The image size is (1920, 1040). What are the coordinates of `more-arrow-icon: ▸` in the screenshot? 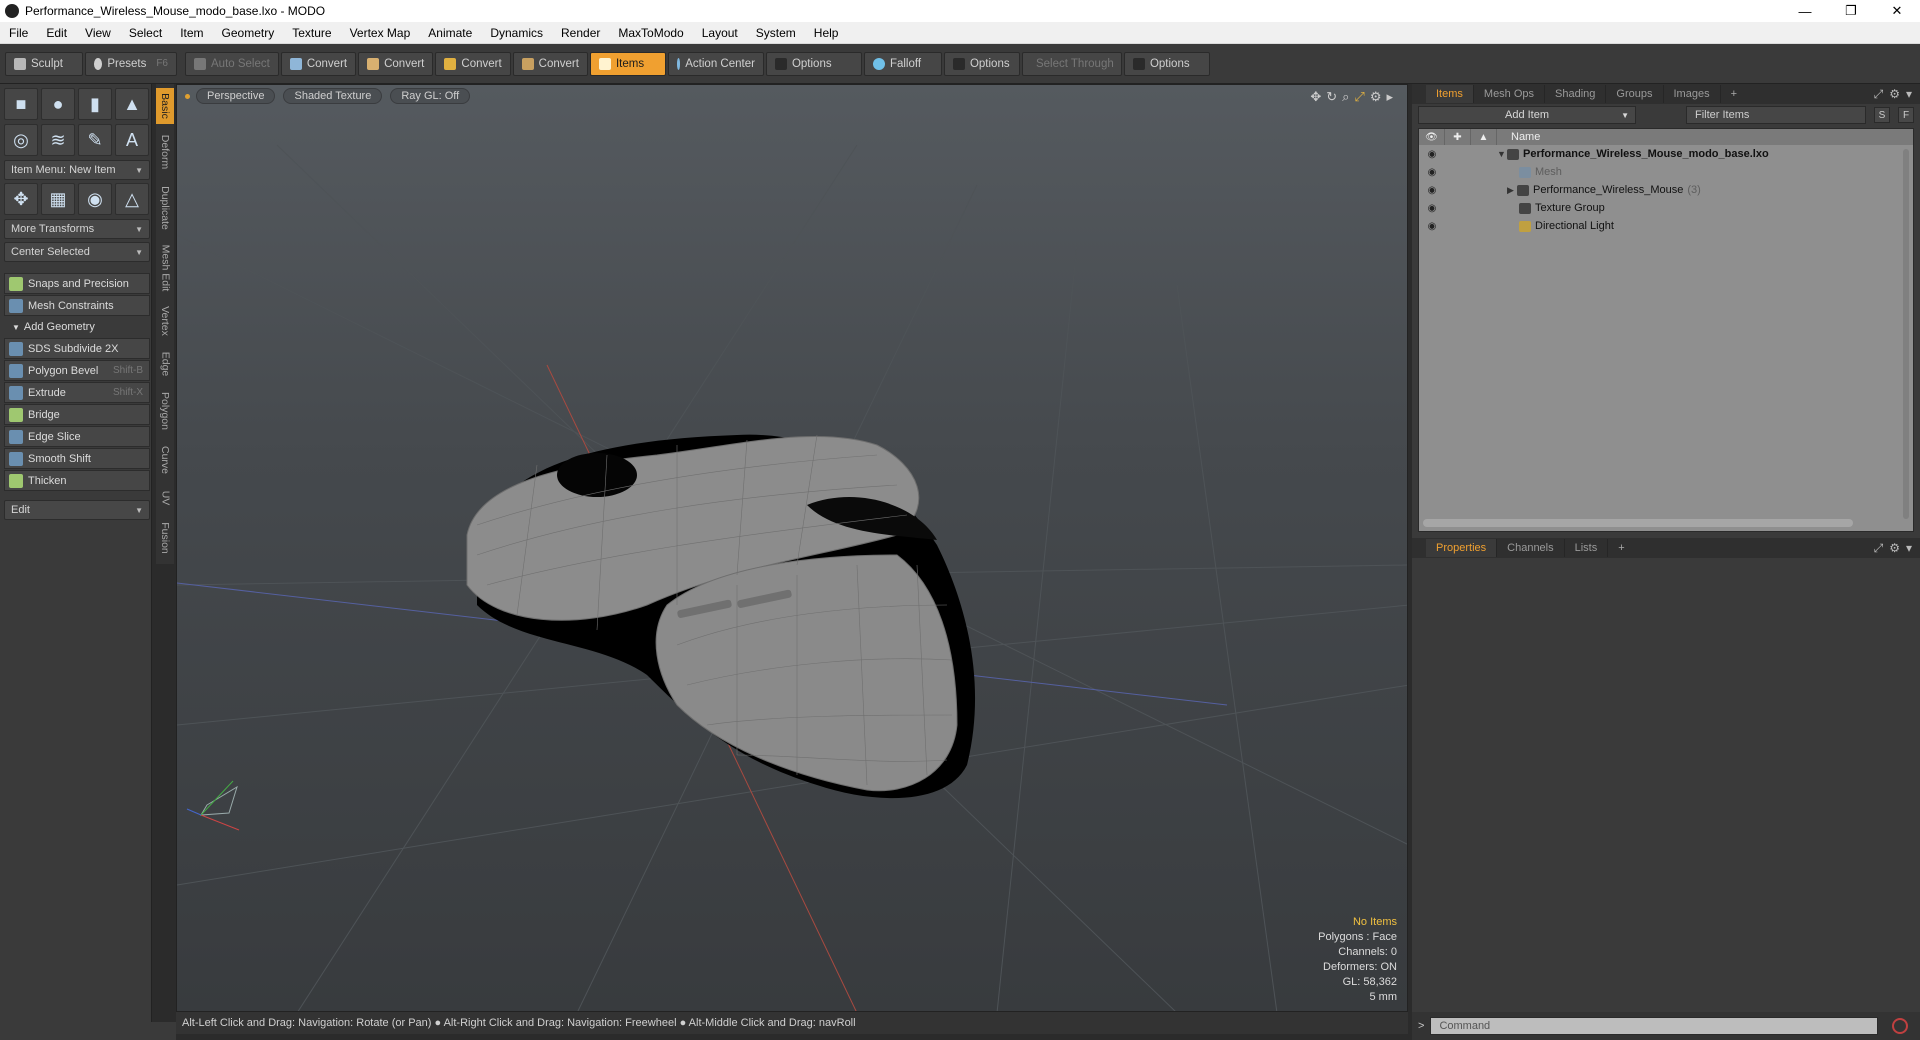 It's located at (1389, 97).